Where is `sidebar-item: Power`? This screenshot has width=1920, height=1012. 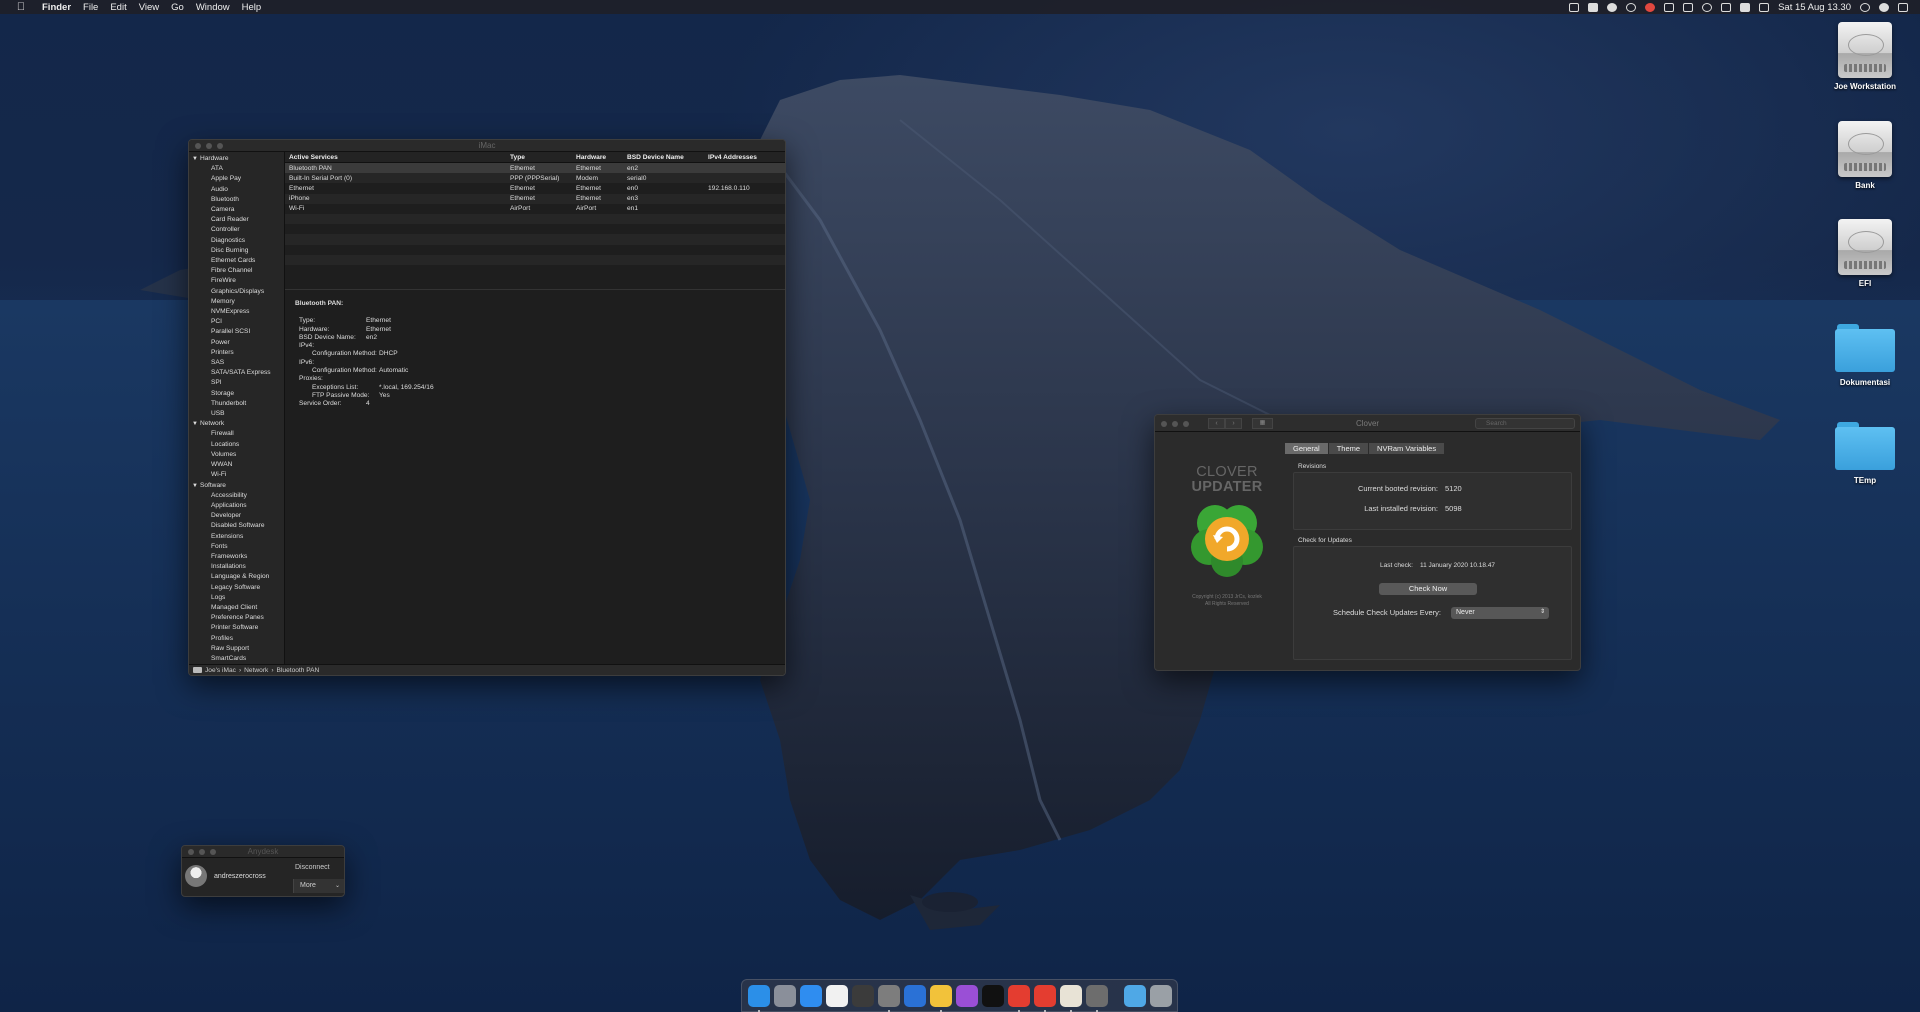
sidebar-item: Power is located at coordinates (236, 343).